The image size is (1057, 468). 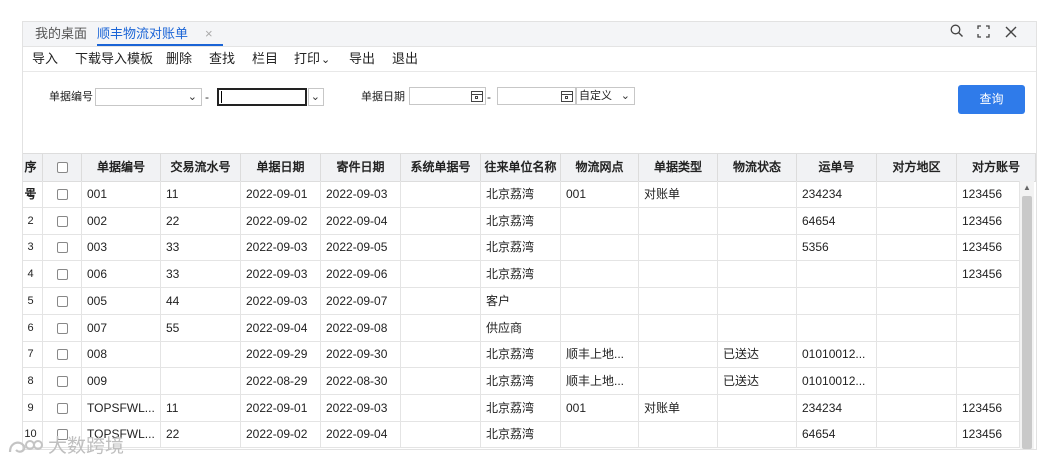 What do you see at coordinates (179, 59) in the screenshot?
I see `delete-button: 删除` at bounding box center [179, 59].